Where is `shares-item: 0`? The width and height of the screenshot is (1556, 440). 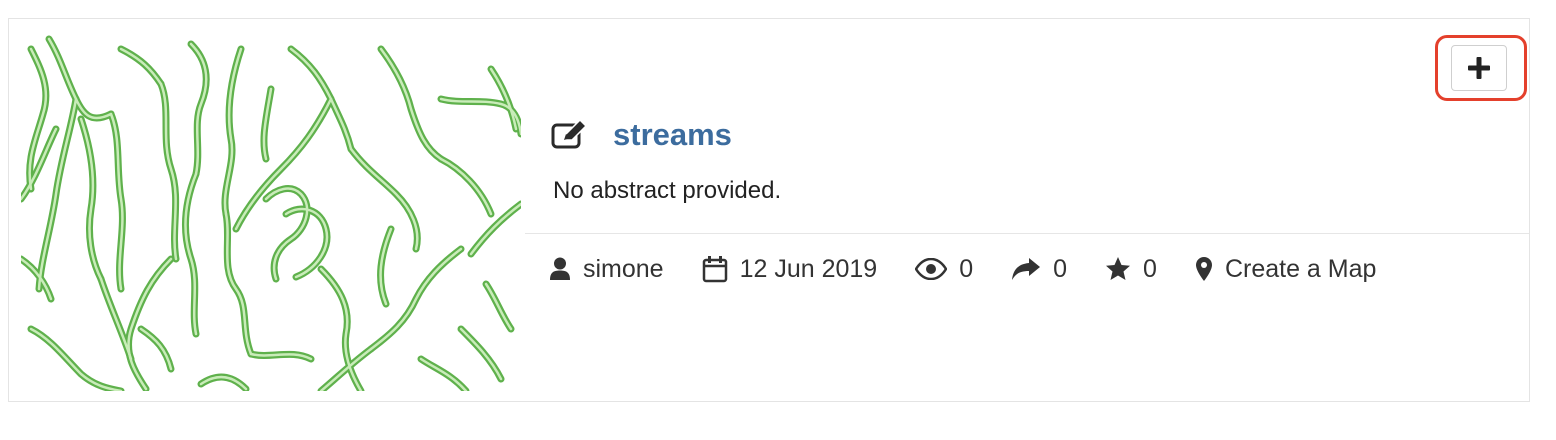 shares-item: 0 is located at coordinates (1039, 269).